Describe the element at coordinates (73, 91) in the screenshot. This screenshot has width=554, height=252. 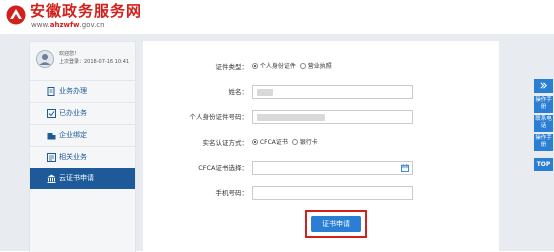
I see `sidebar-item-label: 业务办理` at that location.